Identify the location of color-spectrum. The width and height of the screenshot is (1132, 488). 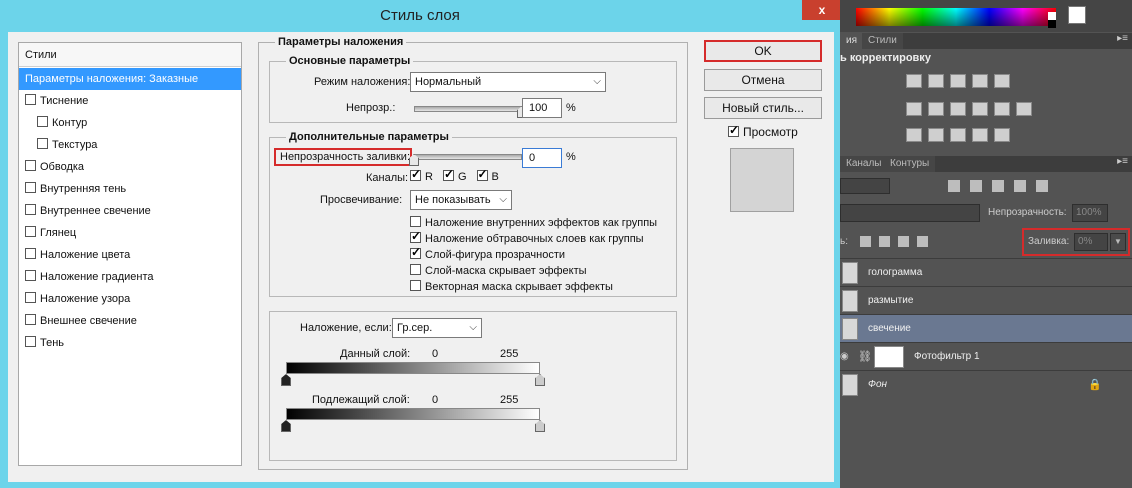
(956, 17).